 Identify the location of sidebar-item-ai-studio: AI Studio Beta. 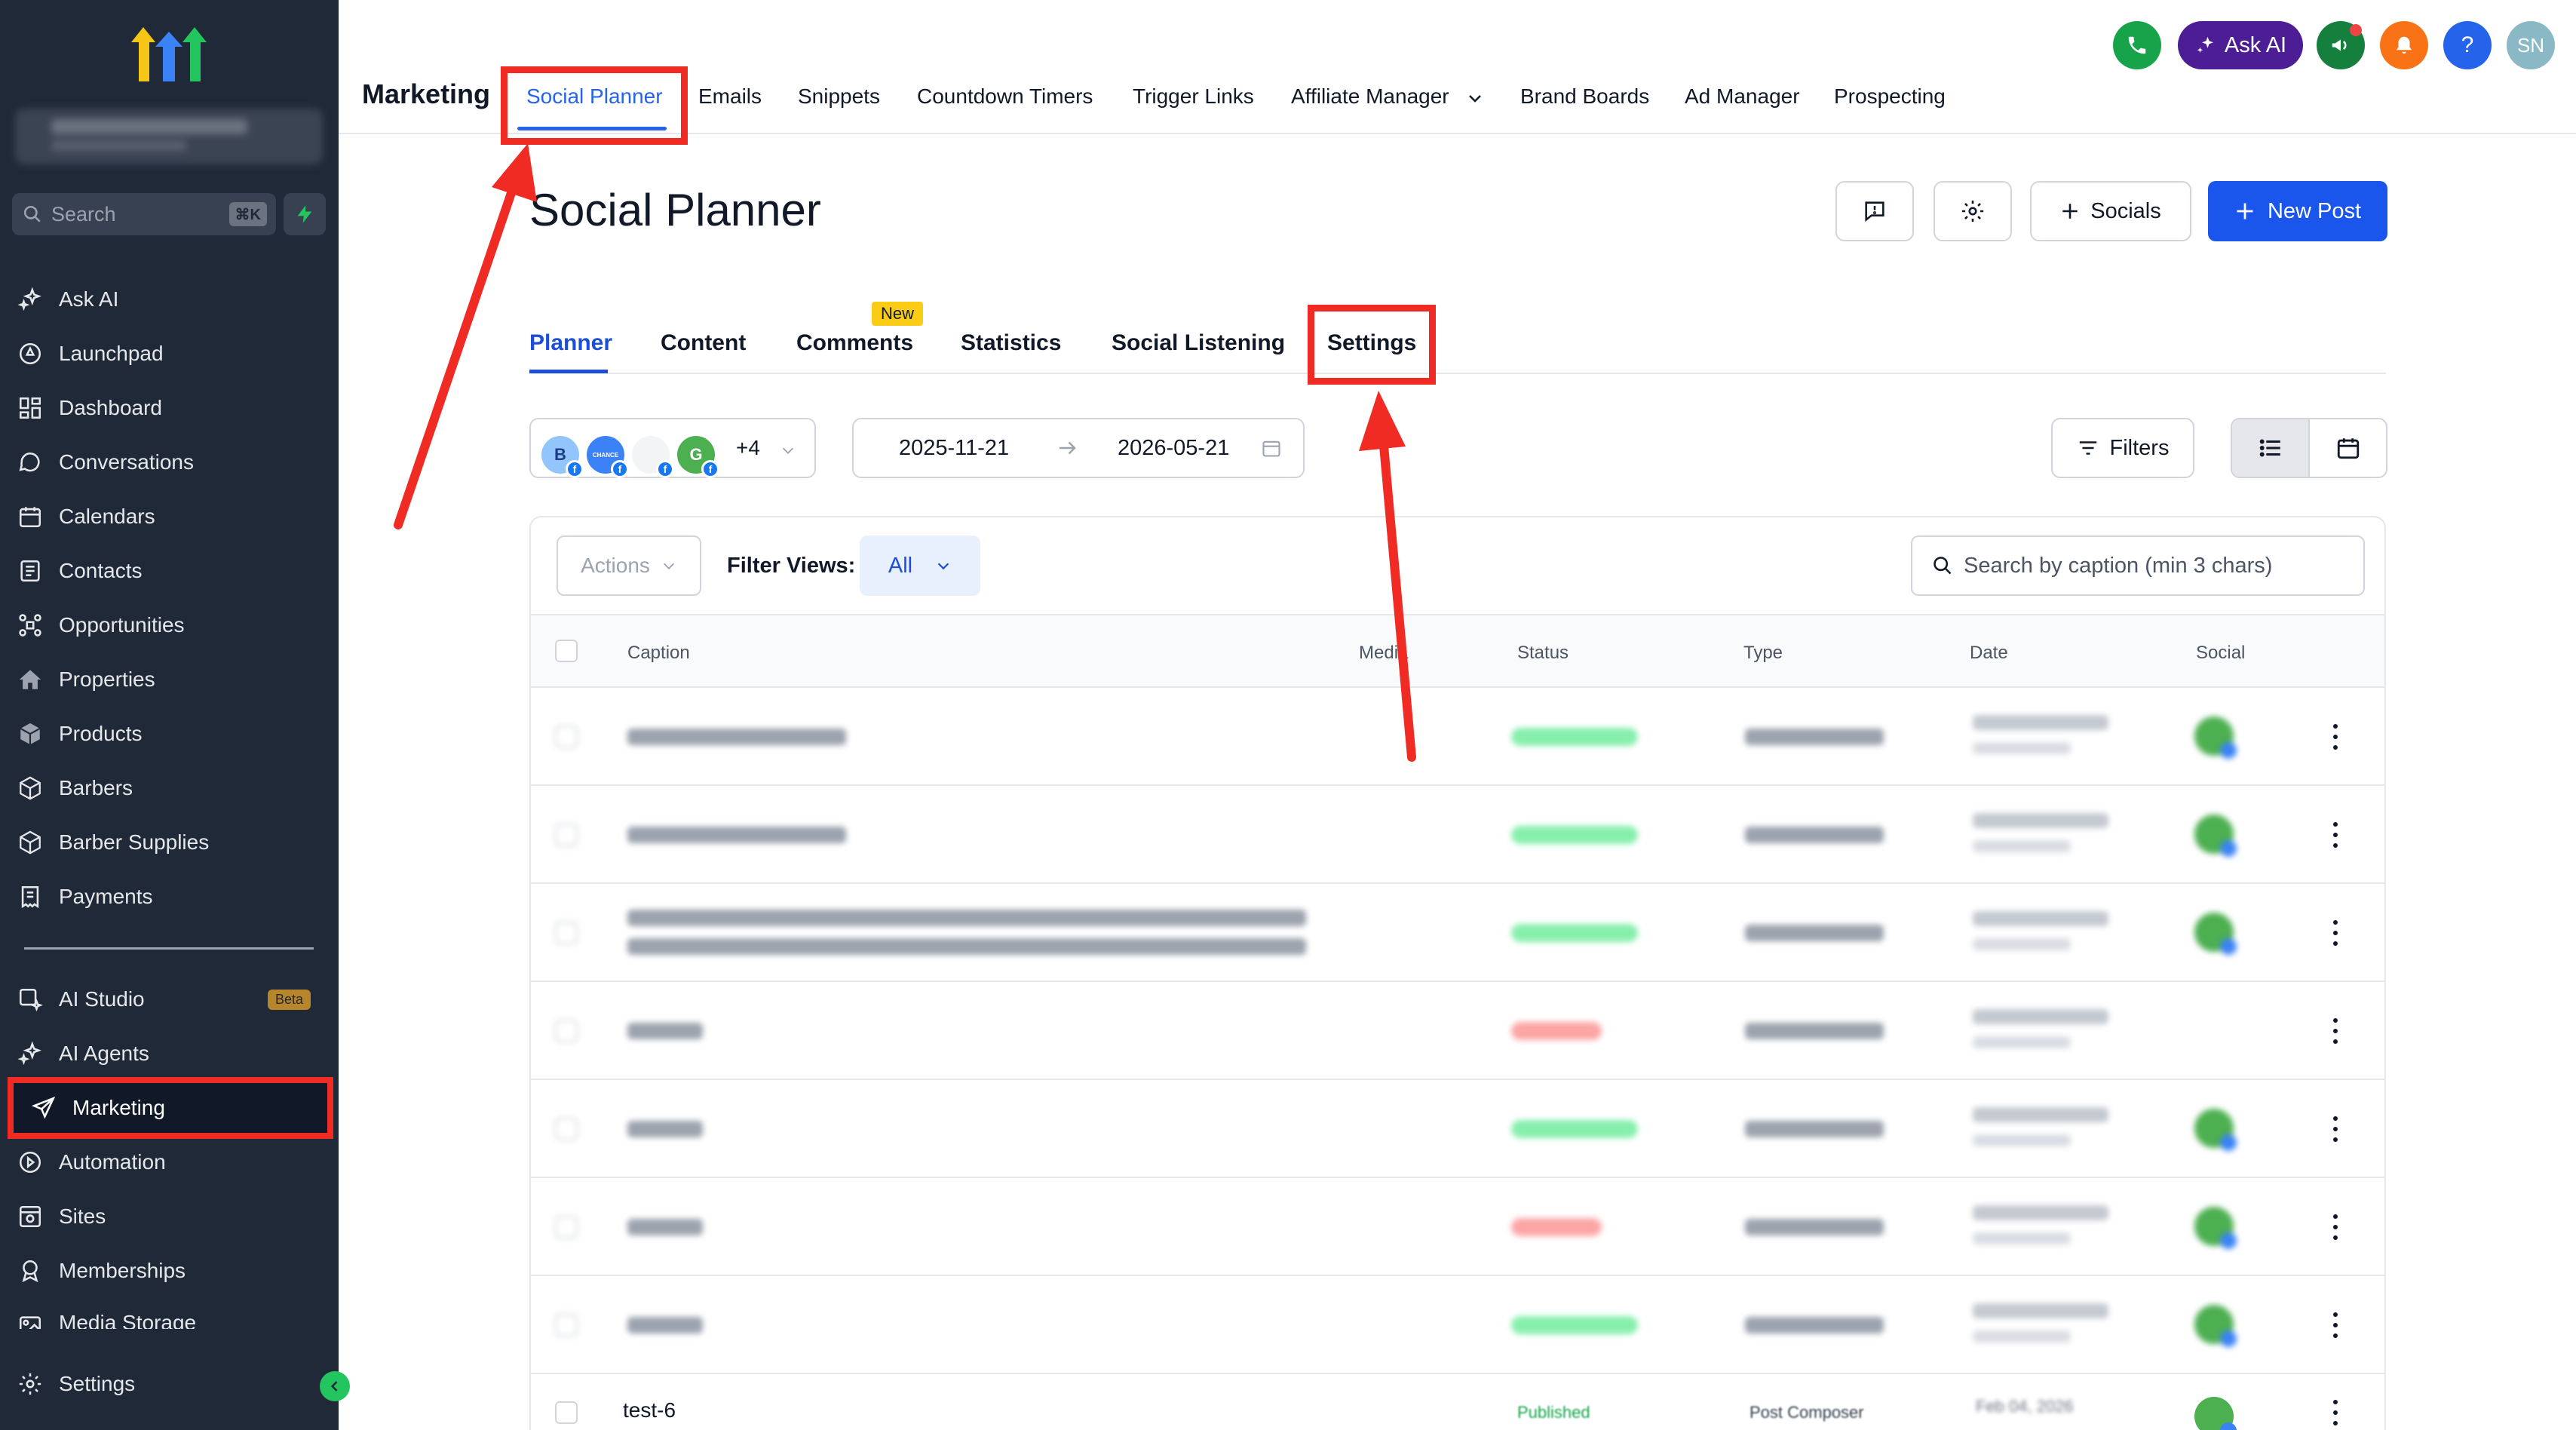
(173, 999).